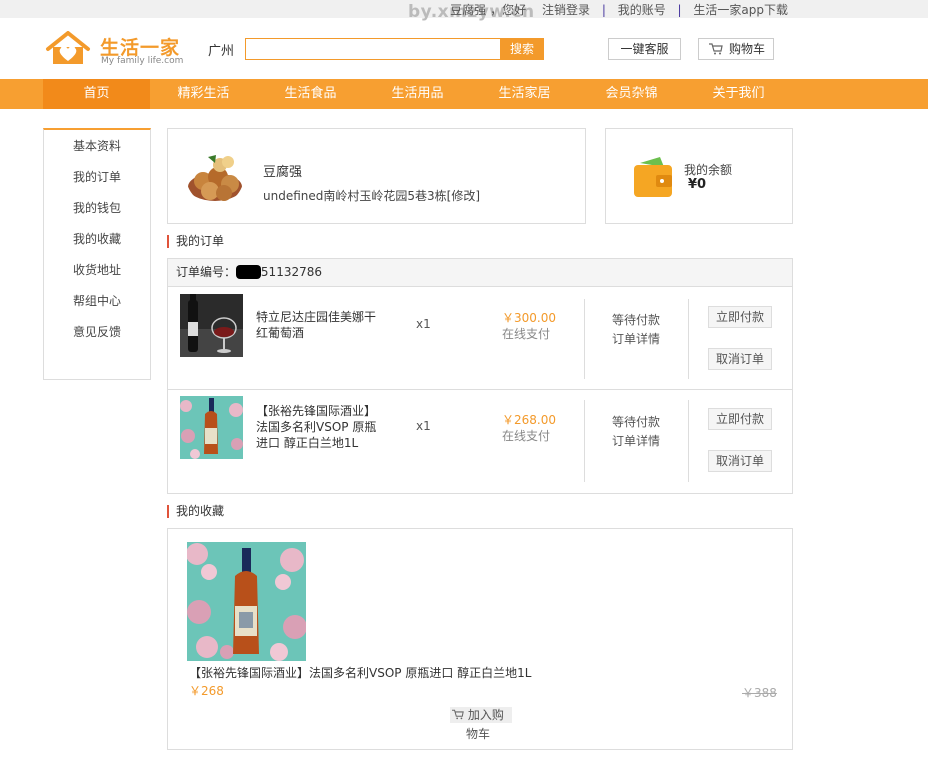  Describe the element at coordinates (508, 10) in the screenshot. I see `greeting-suffix: ，您好` at that location.